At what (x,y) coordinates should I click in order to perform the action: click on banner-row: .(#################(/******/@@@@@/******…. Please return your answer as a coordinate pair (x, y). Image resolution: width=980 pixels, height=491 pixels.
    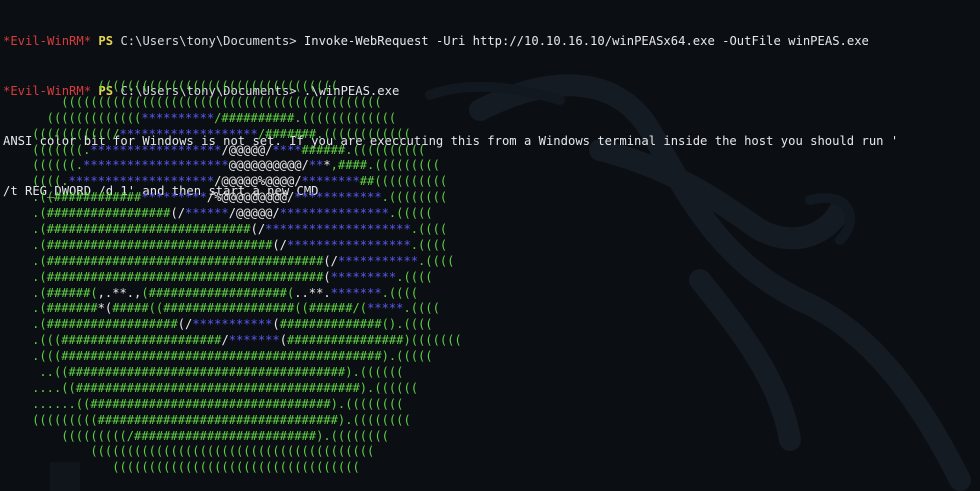
    Looking at the image, I should click on (232, 214).